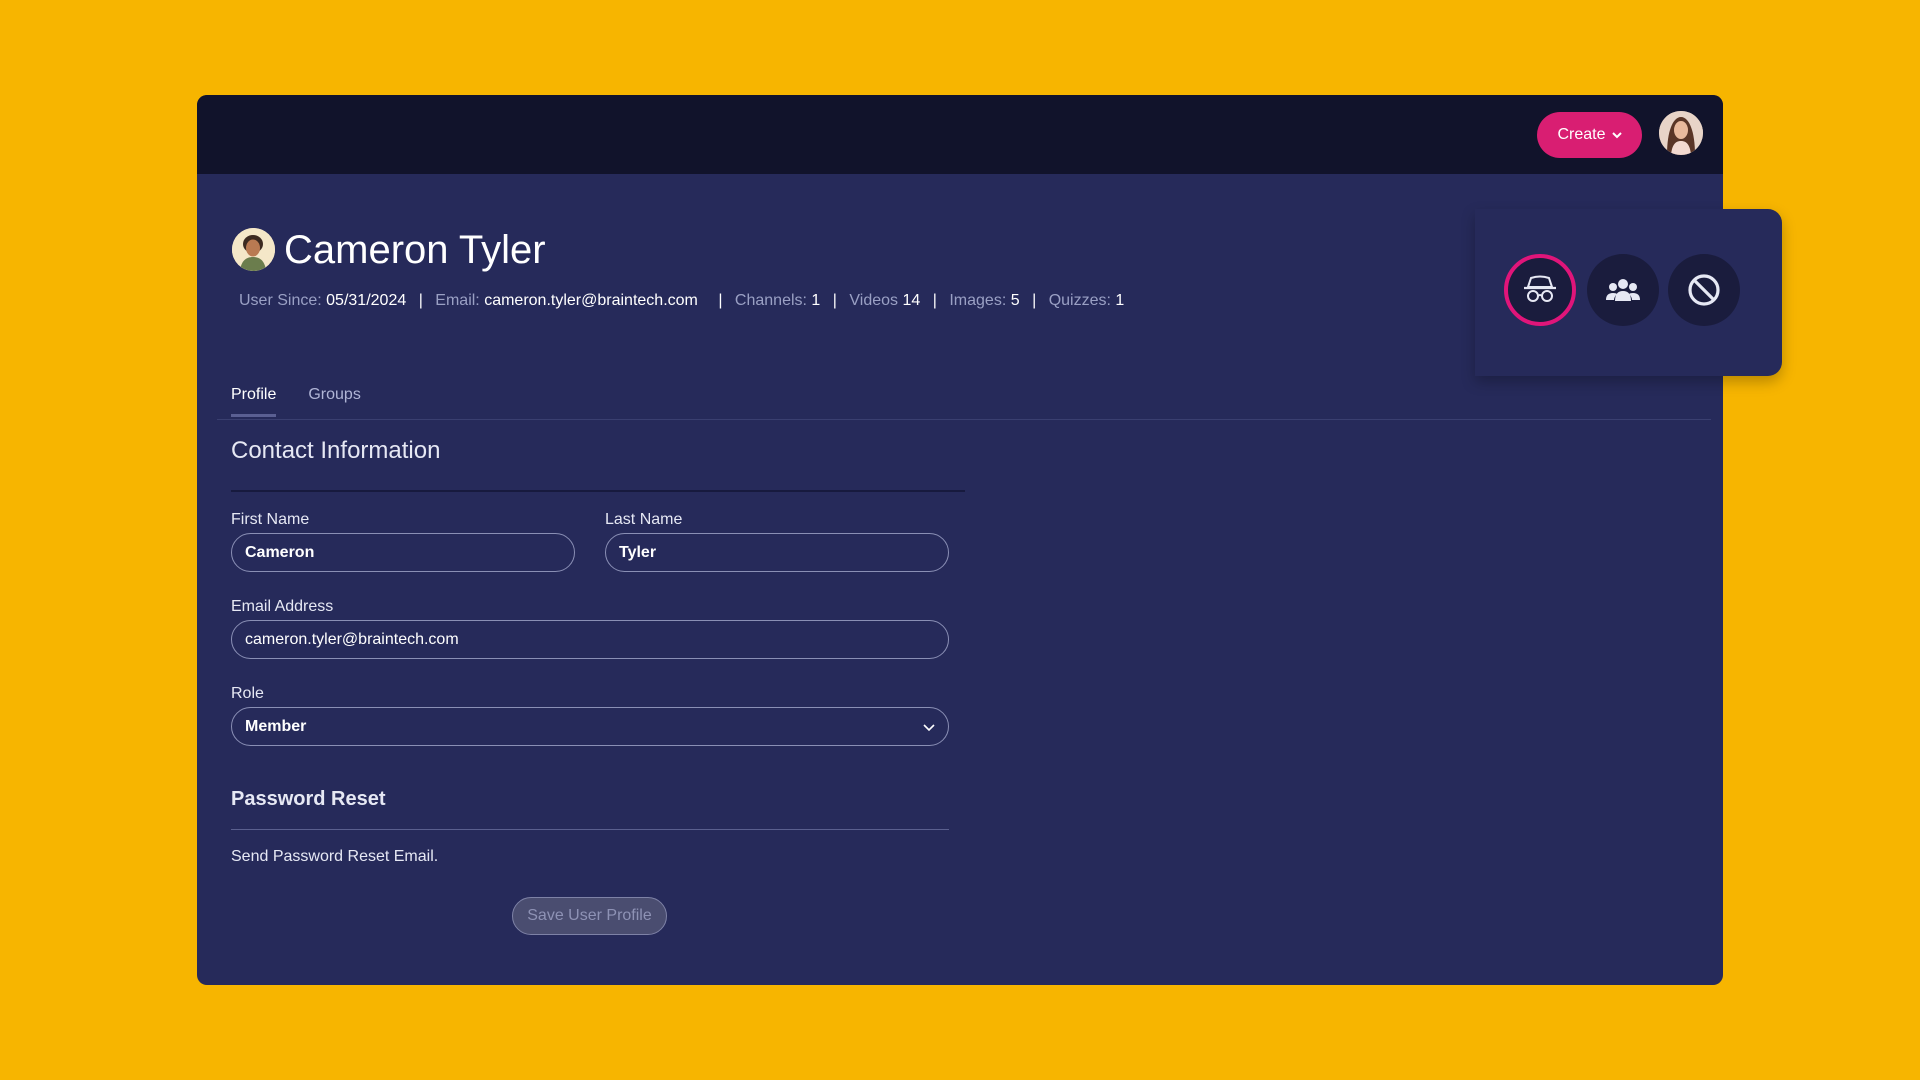 The height and width of the screenshot is (1080, 1920). What do you see at coordinates (308, 799) in the screenshot?
I see `password-reset-title: Password Reset` at bounding box center [308, 799].